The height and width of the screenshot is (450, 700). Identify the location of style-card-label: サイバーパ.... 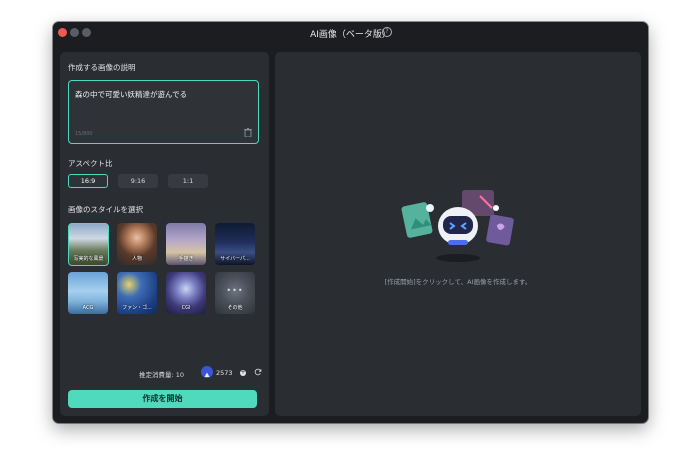
(235, 259).